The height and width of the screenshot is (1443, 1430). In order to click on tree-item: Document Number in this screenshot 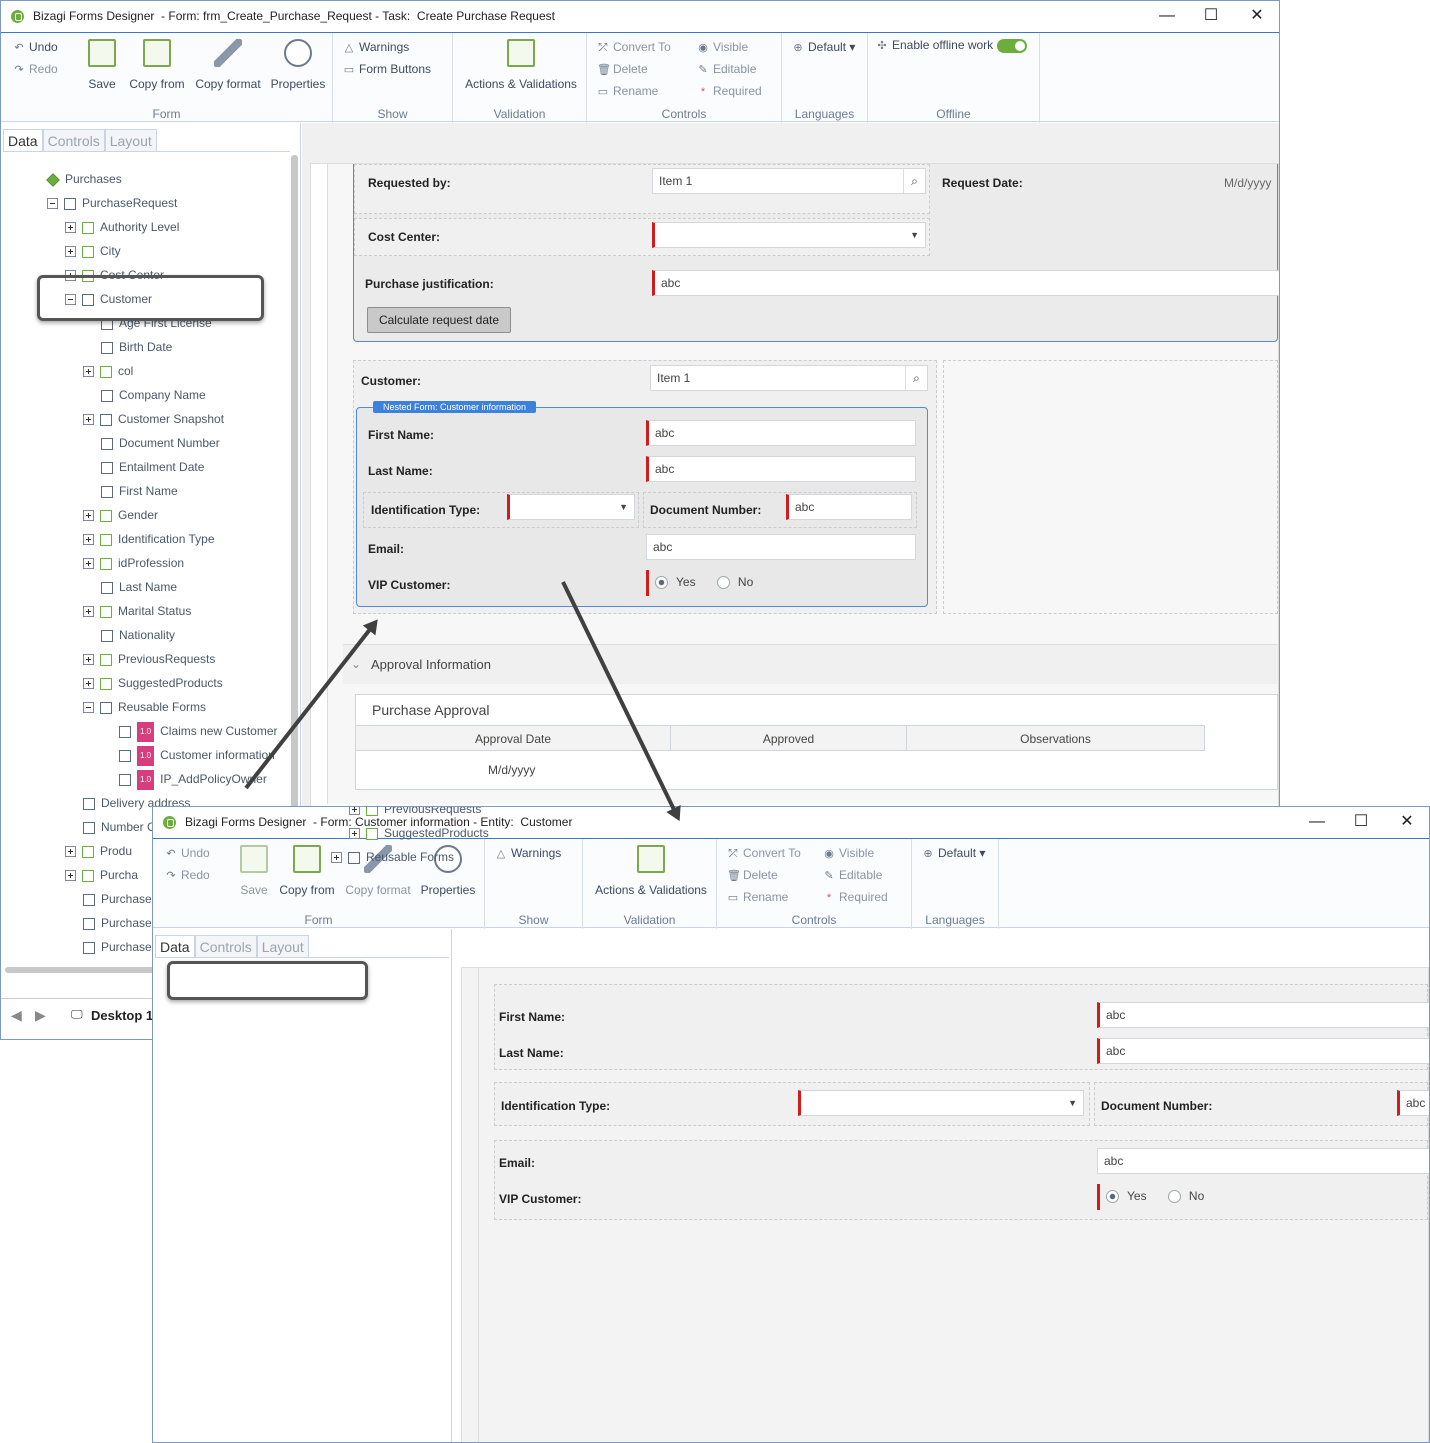, I will do `click(160, 443)`.